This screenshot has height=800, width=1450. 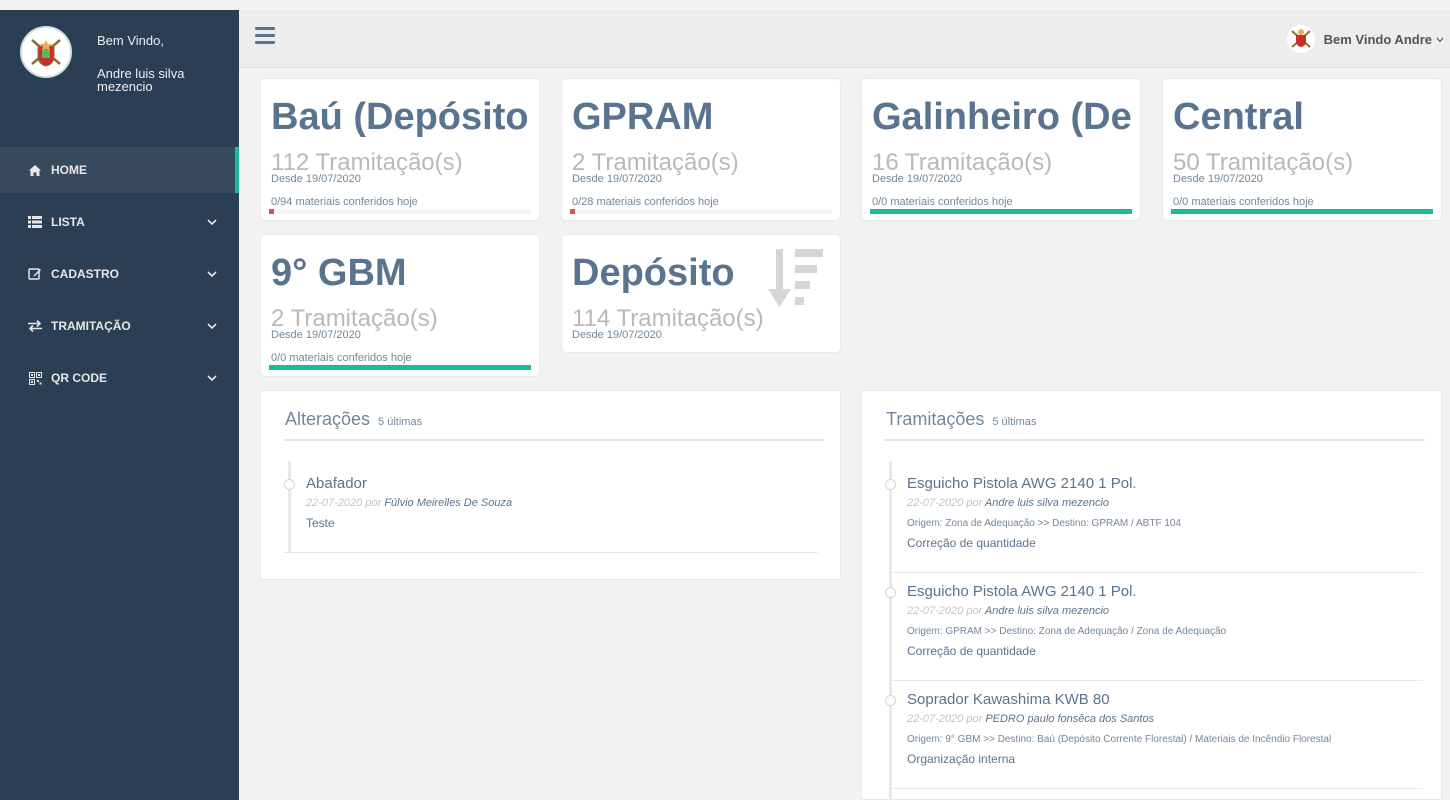 I want to click on welcome-text: Bem Vindo,, so click(x=130, y=40).